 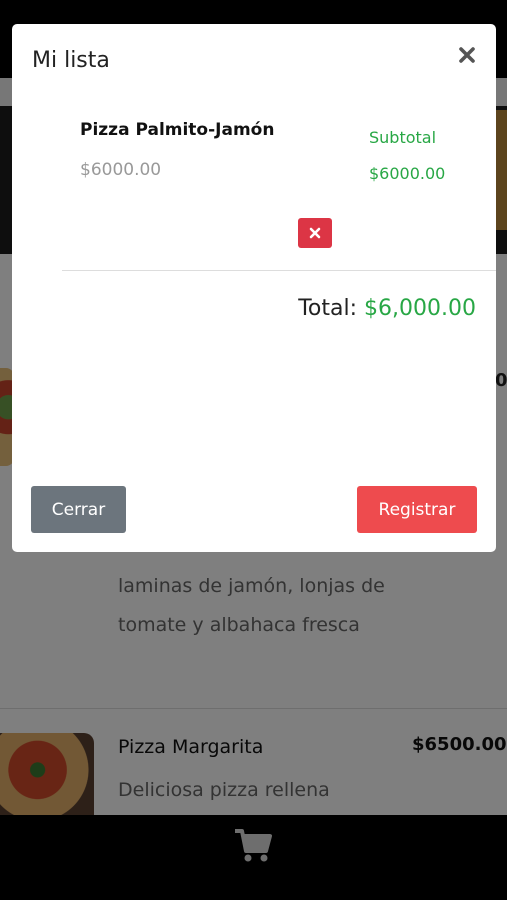 What do you see at coordinates (420, 308) in the screenshot?
I see `total-value: $6,000.00` at bounding box center [420, 308].